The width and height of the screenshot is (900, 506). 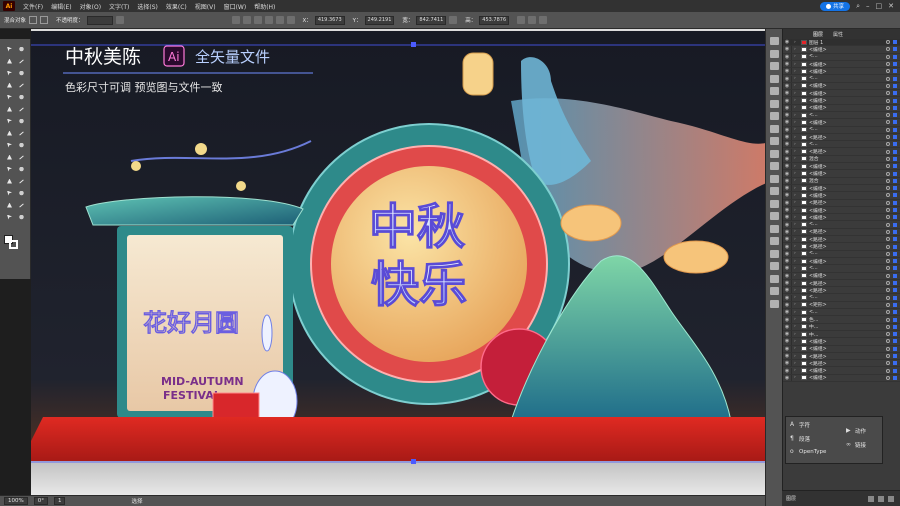 I want to click on selection-tool-icon, so click(x=9, y=49).